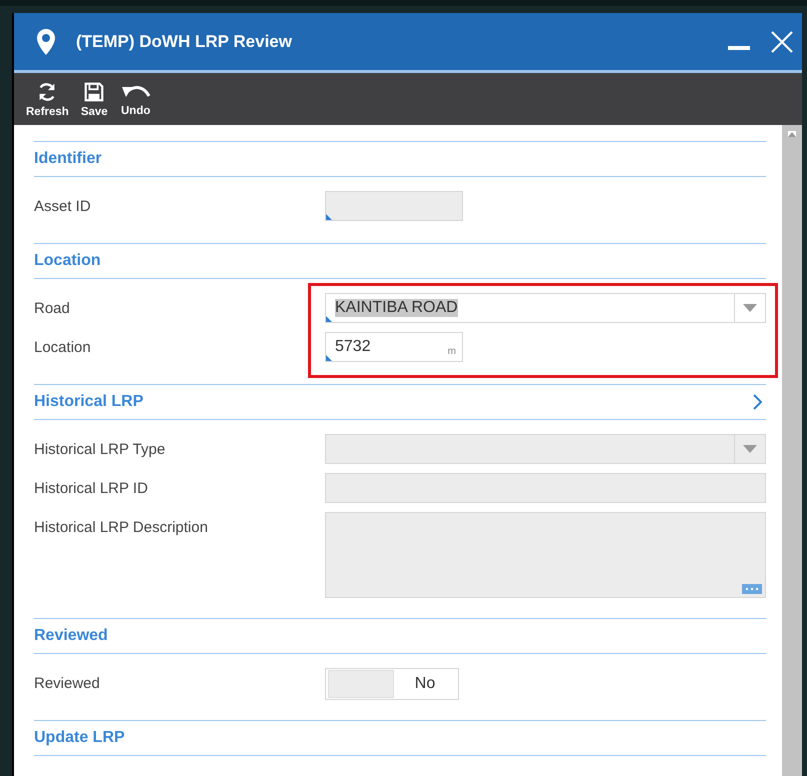  Describe the element at coordinates (757, 402) in the screenshot. I see `chevron-right-icon` at that location.